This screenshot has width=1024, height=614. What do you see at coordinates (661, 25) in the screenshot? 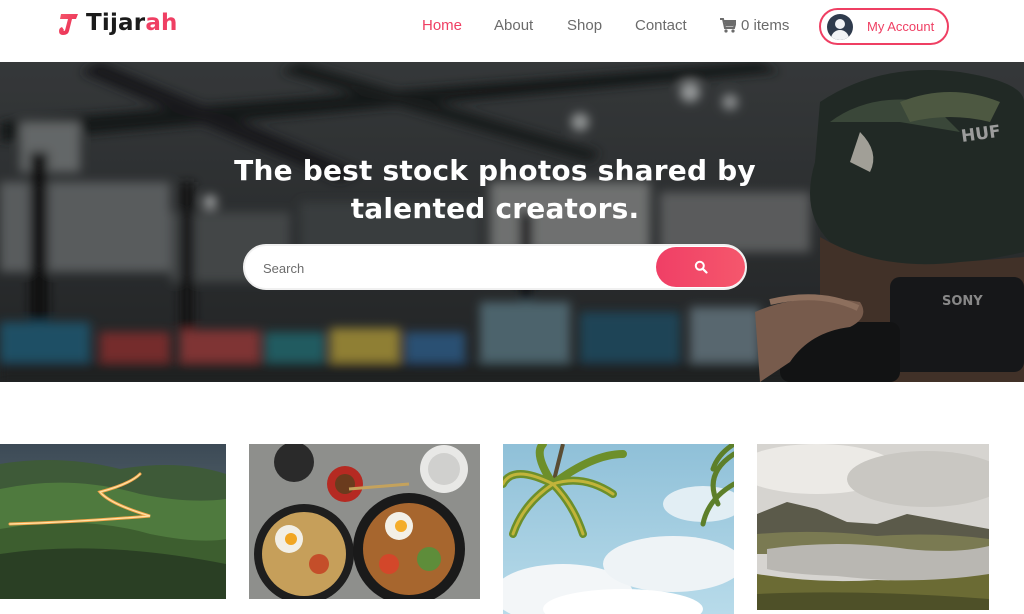
I see `nav-item-contact: Contact` at bounding box center [661, 25].